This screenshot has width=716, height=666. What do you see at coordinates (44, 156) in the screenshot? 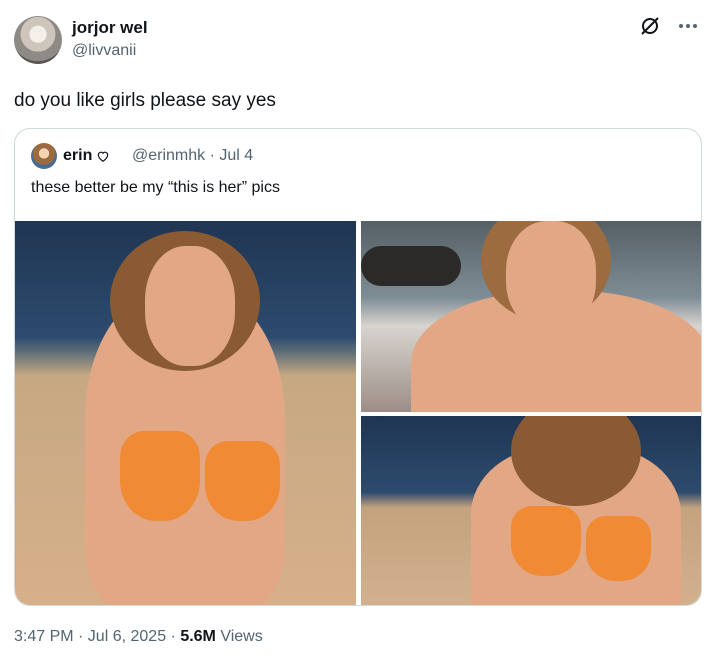
I see `quote-avatar` at bounding box center [44, 156].